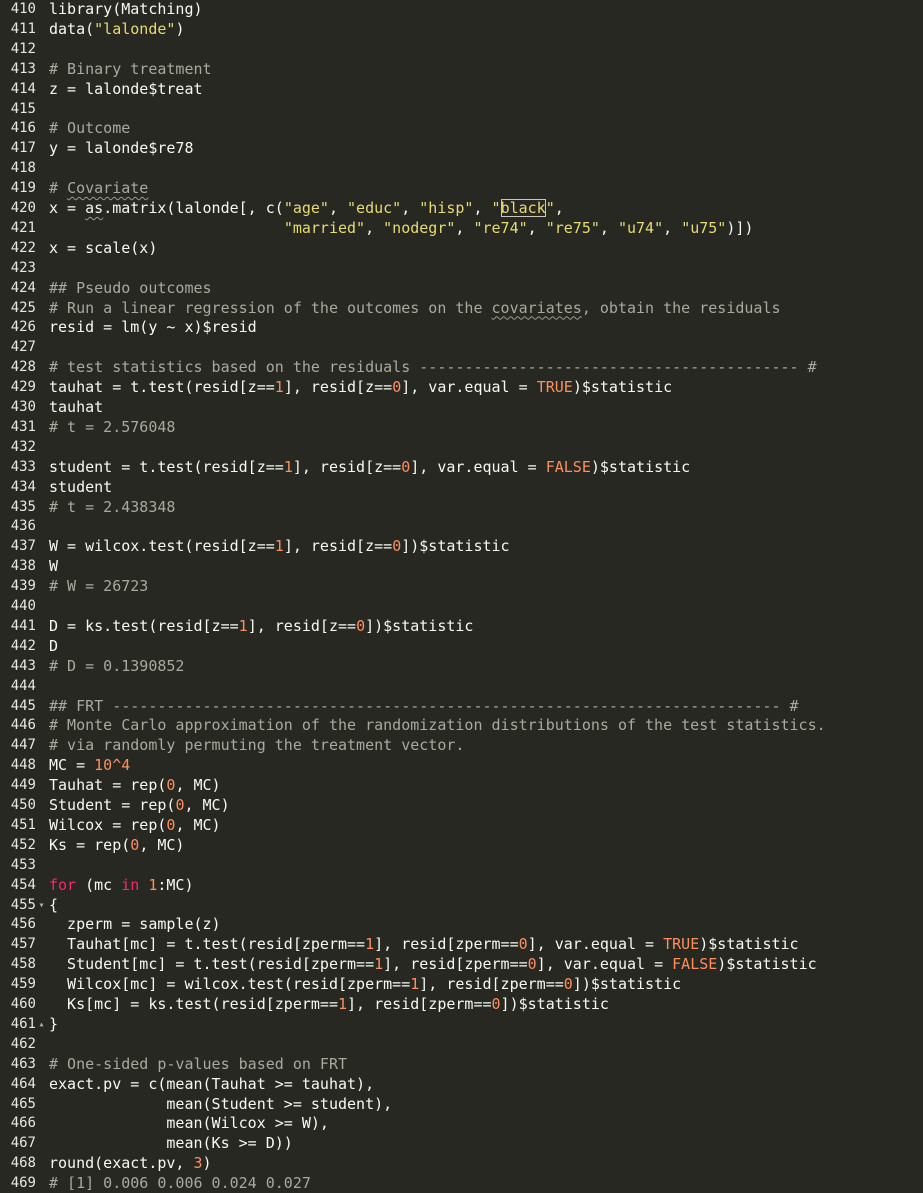 This screenshot has height=1193, width=923. Describe the element at coordinates (461, 428) in the screenshot. I see `code-line: 431 # t = 2.576048` at that location.